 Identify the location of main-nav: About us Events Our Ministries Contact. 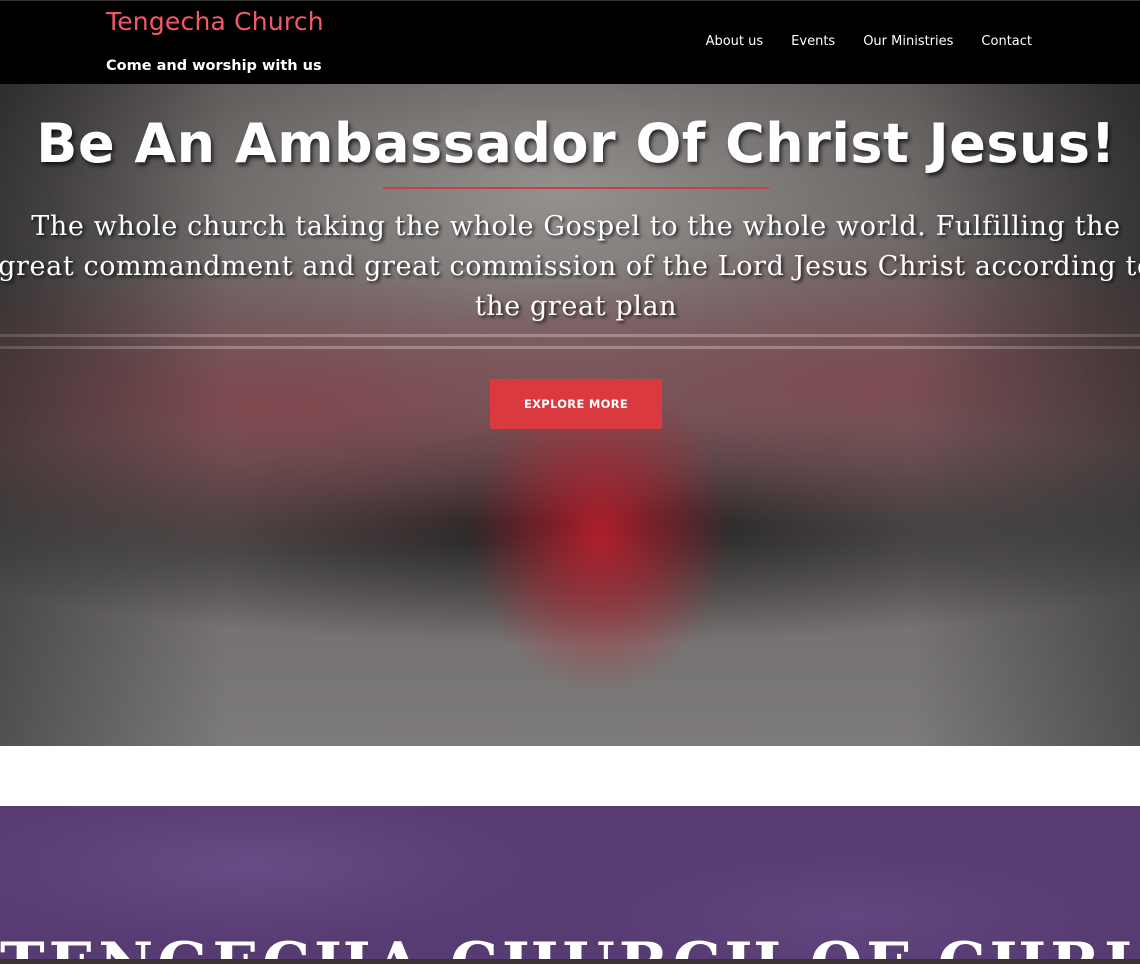
(869, 41).